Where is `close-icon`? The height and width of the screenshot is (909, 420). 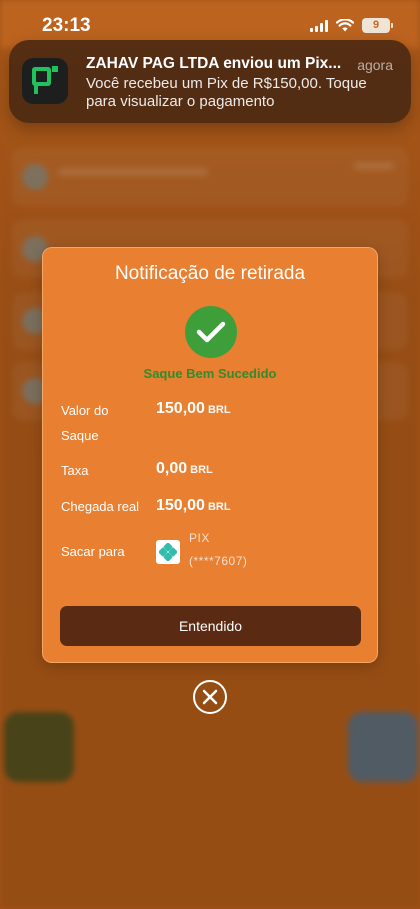
close-icon is located at coordinates (210, 697).